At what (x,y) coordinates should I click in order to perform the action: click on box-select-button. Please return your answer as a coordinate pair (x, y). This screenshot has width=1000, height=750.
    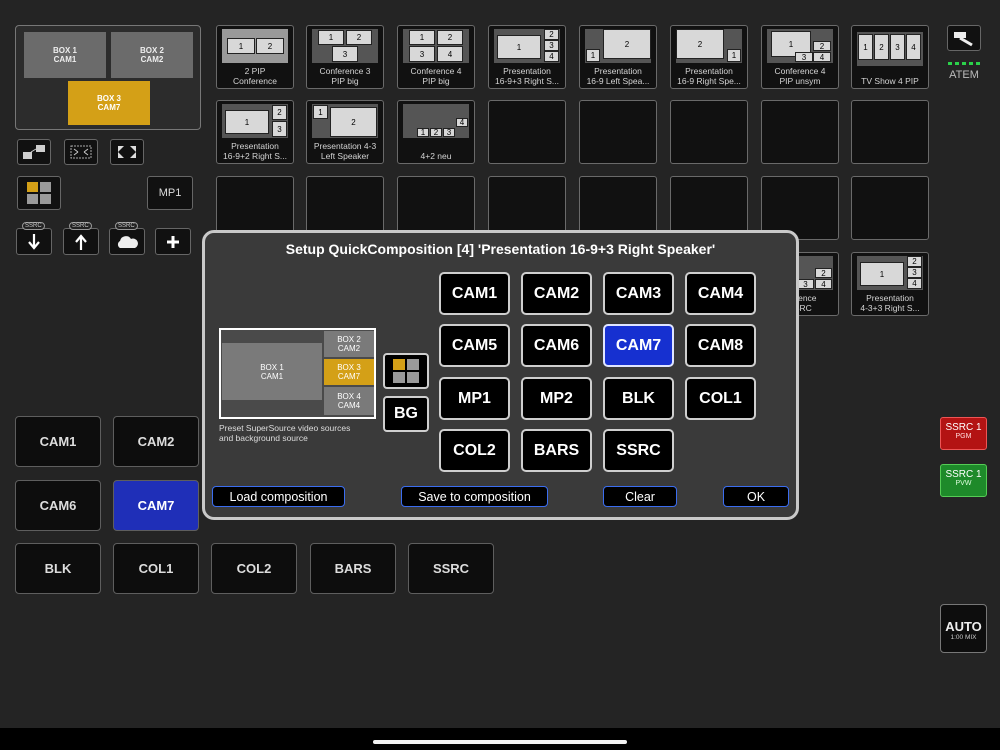
    Looking at the image, I should click on (406, 371).